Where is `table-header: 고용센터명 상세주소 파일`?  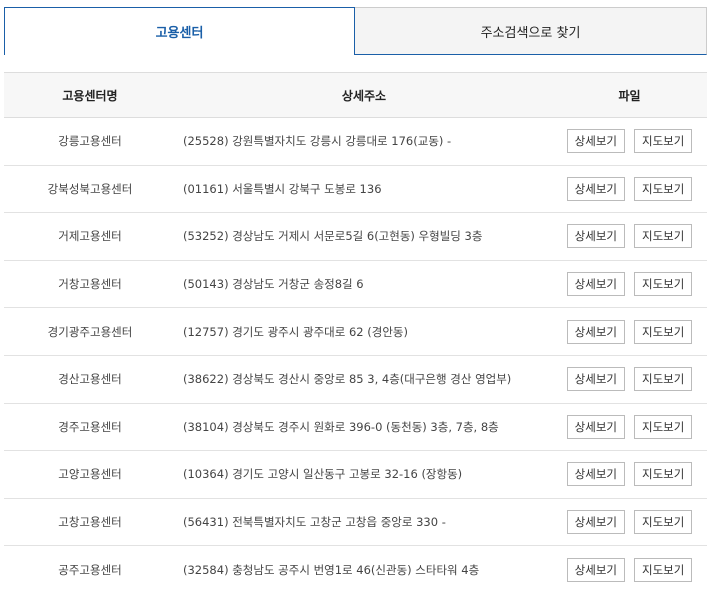
table-header: 고용센터명 상세주소 파일 is located at coordinates (355, 95).